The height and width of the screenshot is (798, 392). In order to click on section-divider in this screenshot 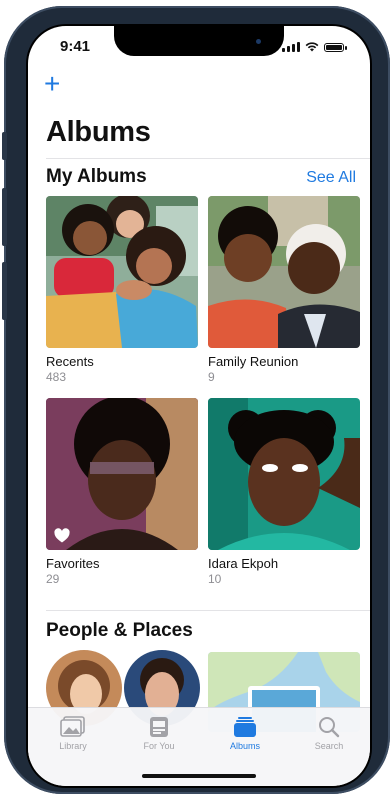, I will do `click(208, 610)`.